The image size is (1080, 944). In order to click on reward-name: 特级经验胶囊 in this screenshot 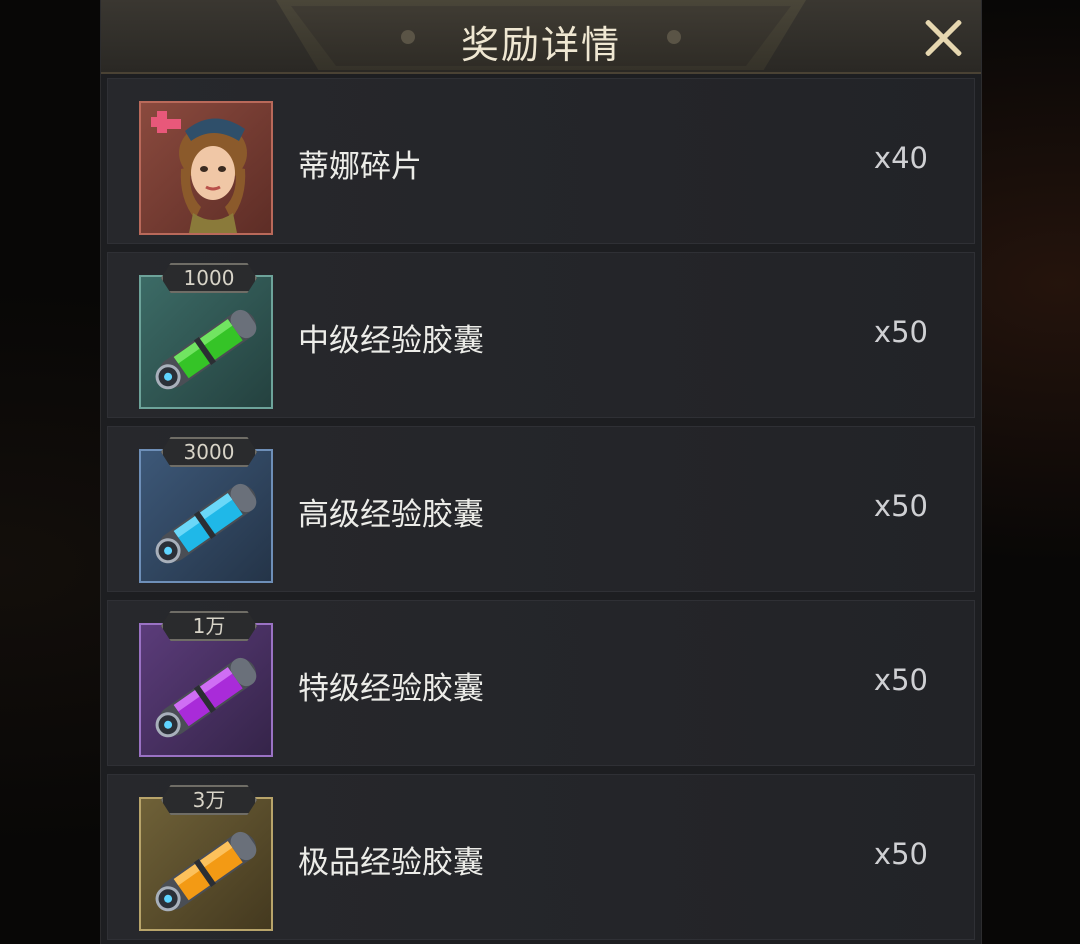, I will do `click(391, 689)`.